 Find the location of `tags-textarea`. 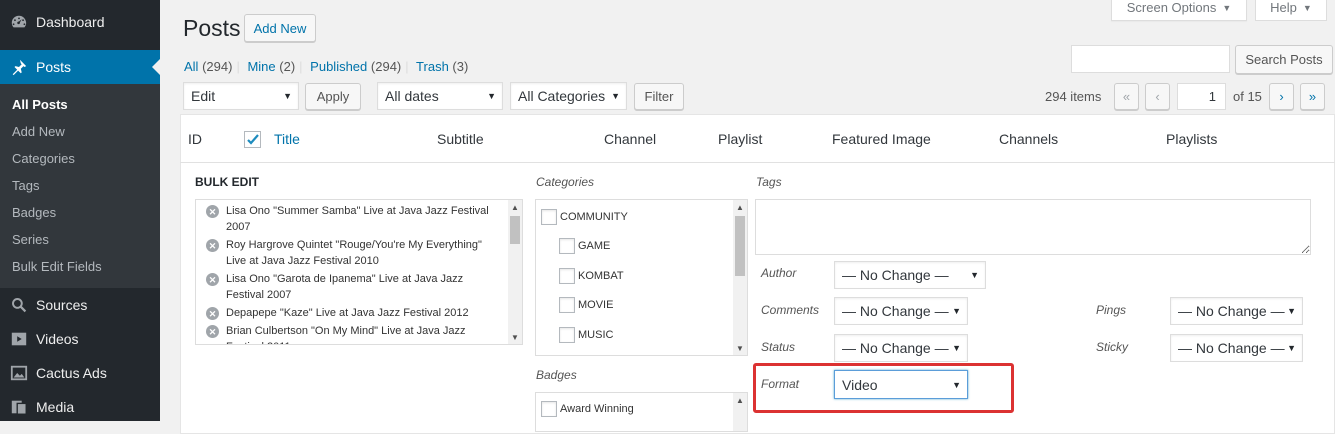

tags-textarea is located at coordinates (1033, 227).